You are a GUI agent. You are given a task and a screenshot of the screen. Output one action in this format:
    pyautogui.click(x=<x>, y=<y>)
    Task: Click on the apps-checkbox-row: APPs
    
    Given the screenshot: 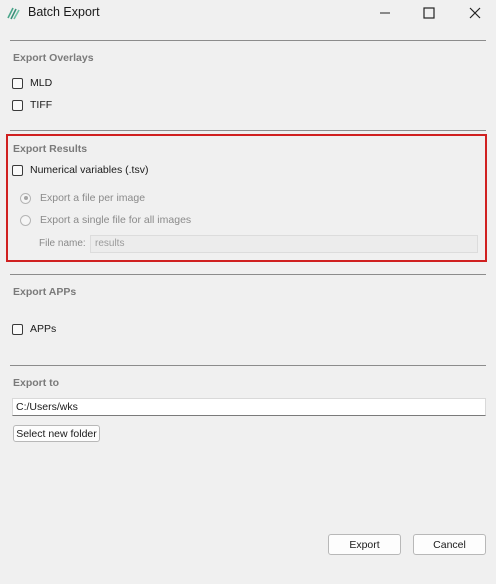 What is the action you would take?
    pyautogui.click(x=34, y=329)
    